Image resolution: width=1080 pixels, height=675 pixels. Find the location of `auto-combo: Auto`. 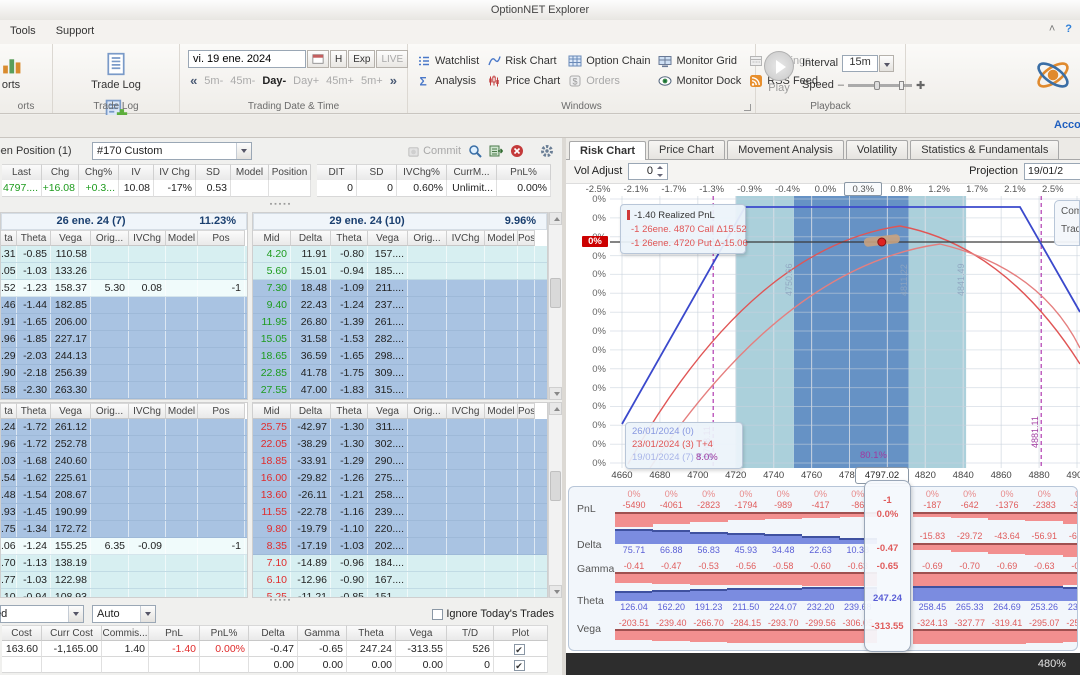

auto-combo: Auto is located at coordinates (124, 614).